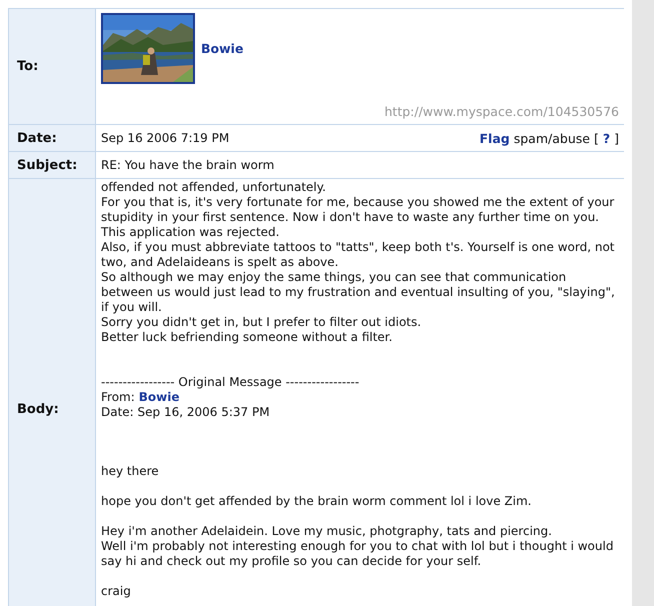  Describe the element at coordinates (316, 501) in the screenshot. I see `message-line: hope you don't get affended by the brain worm comment lol i love Zim.` at that location.